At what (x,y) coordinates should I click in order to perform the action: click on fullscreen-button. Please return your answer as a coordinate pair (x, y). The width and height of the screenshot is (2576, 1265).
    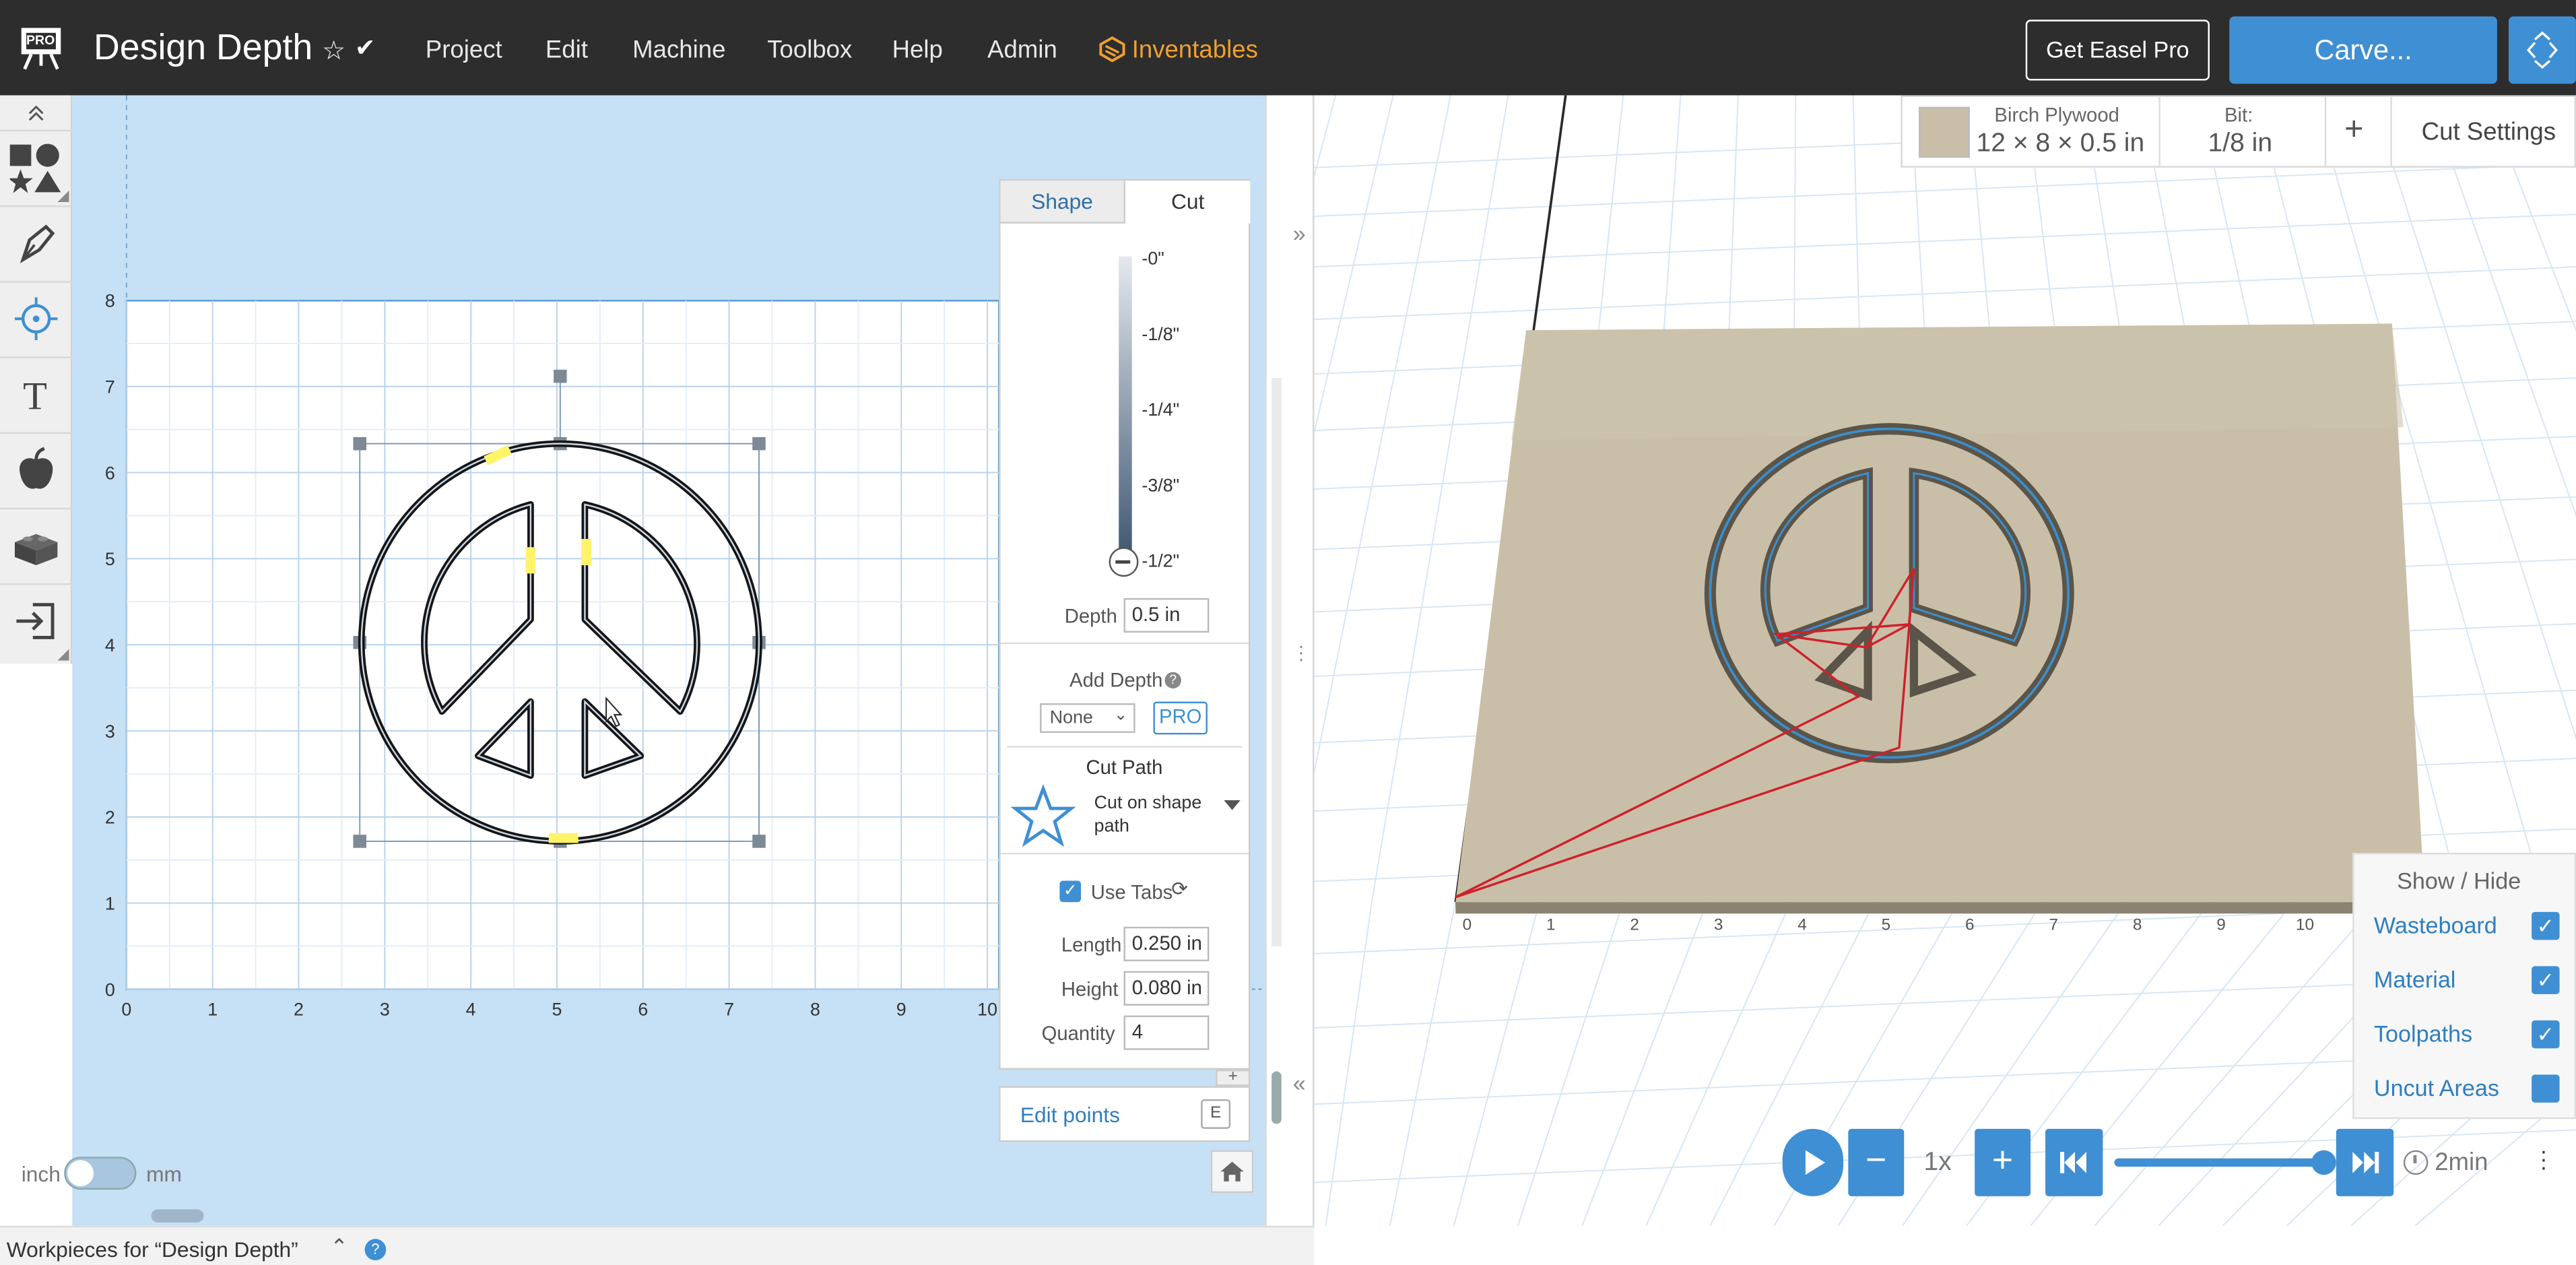
    Looking at the image, I should click on (2542, 50).